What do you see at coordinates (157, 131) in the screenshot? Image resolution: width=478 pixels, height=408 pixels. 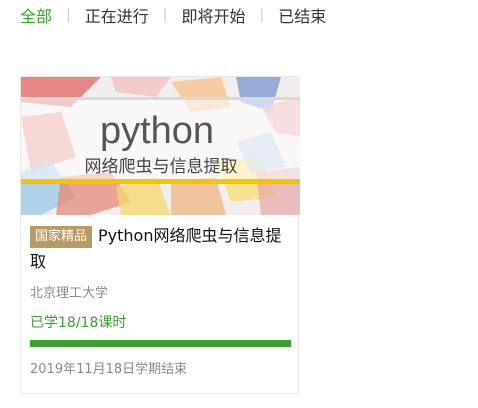 I see `cover-logo-text: python` at bounding box center [157, 131].